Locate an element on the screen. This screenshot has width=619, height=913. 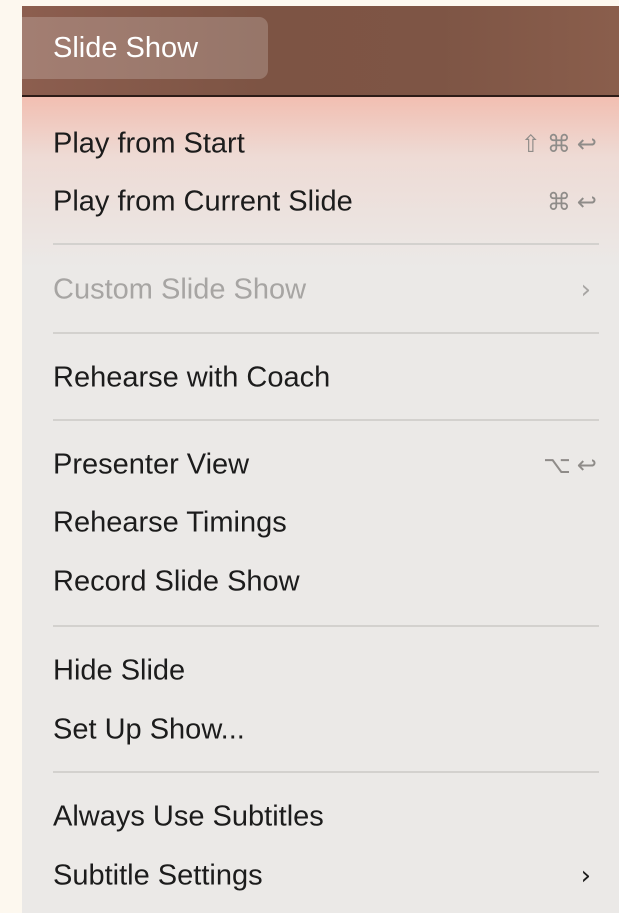
keyboard-shortcut: ⌘ ↩ is located at coordinates (572, 202).